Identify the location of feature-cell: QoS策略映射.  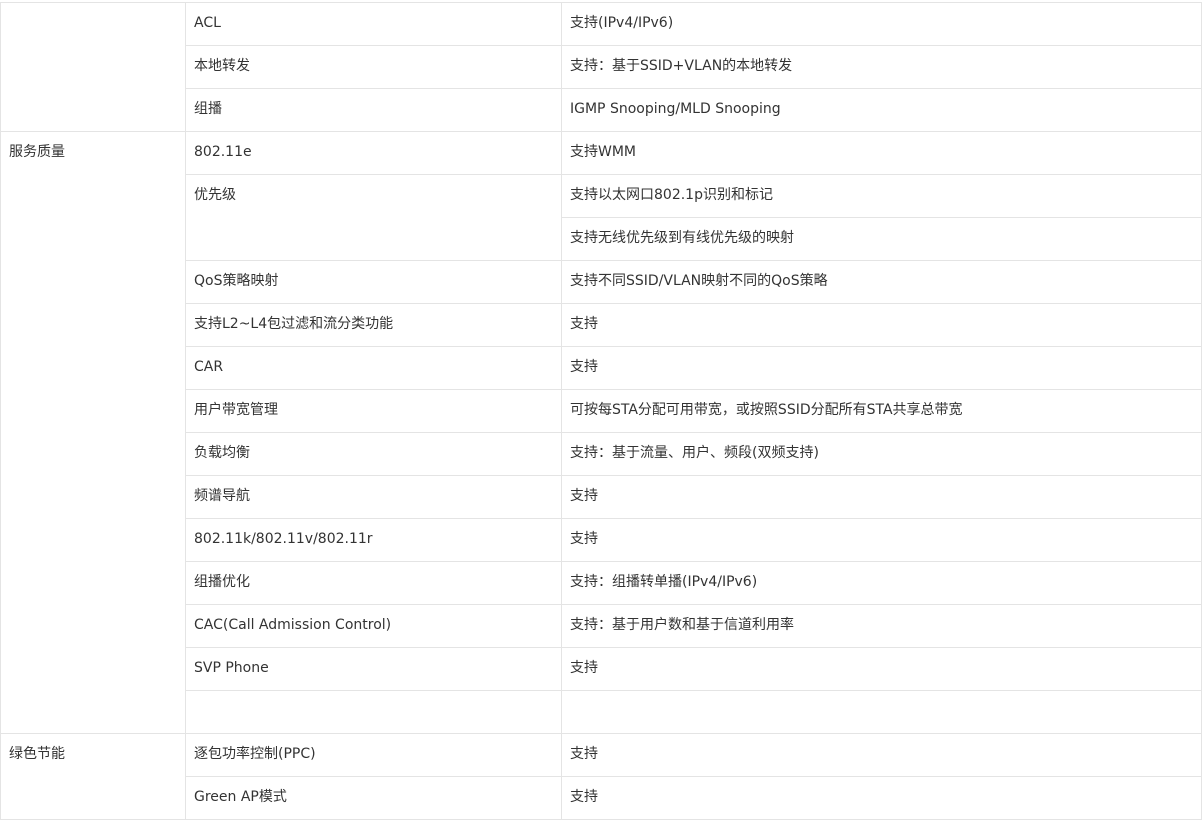
(373, 282).